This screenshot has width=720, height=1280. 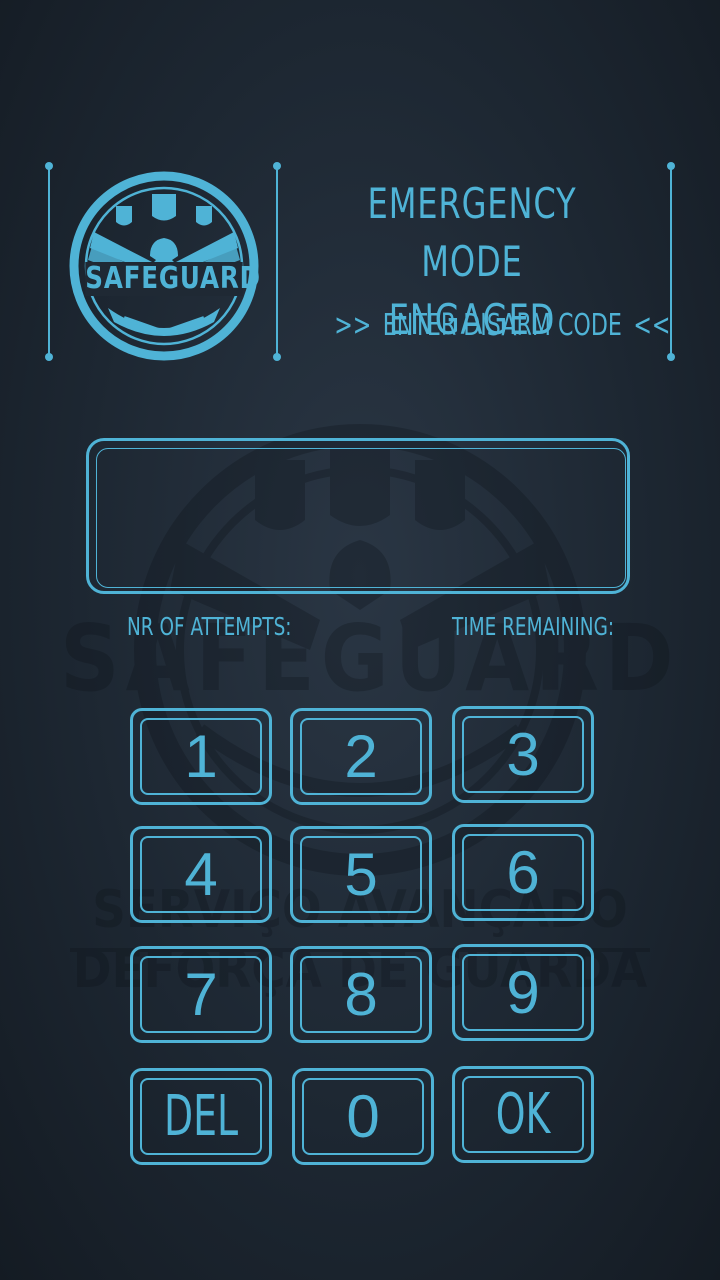 I want to click on delete-button: DEL, so click(x=201, y=1116).